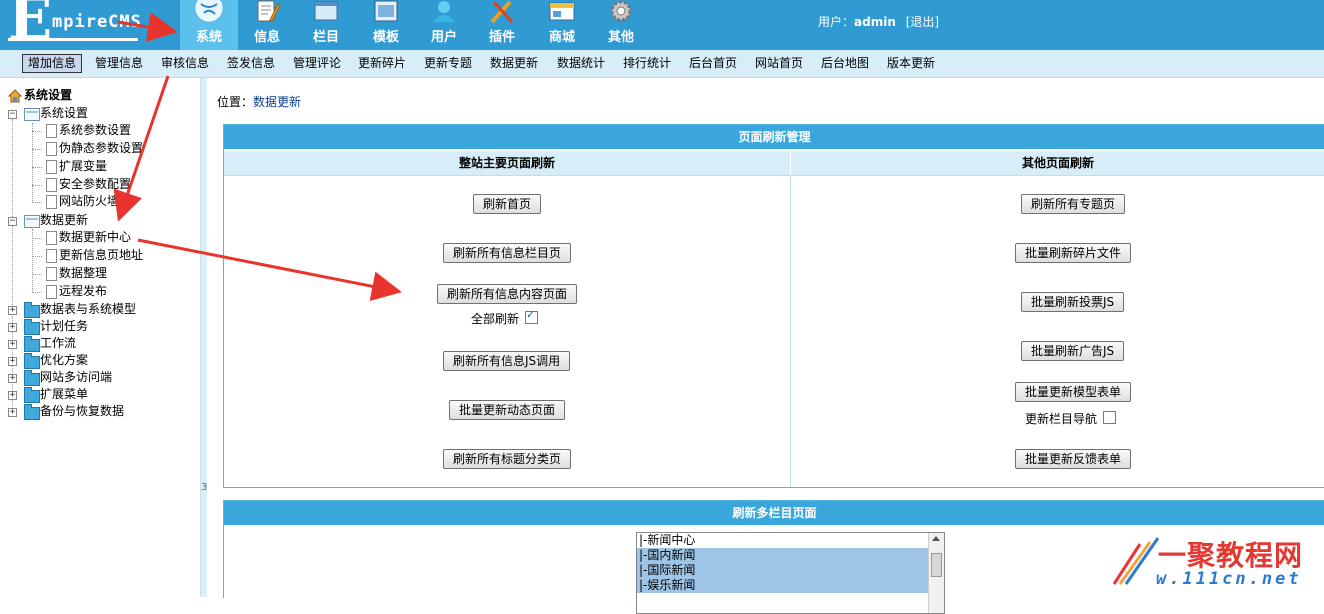 This screenshot has height=614, width=1324. What do you see at coordinates (15, 96) in the screenshot?
I see `home-icon` at bounding box center [15, 96].